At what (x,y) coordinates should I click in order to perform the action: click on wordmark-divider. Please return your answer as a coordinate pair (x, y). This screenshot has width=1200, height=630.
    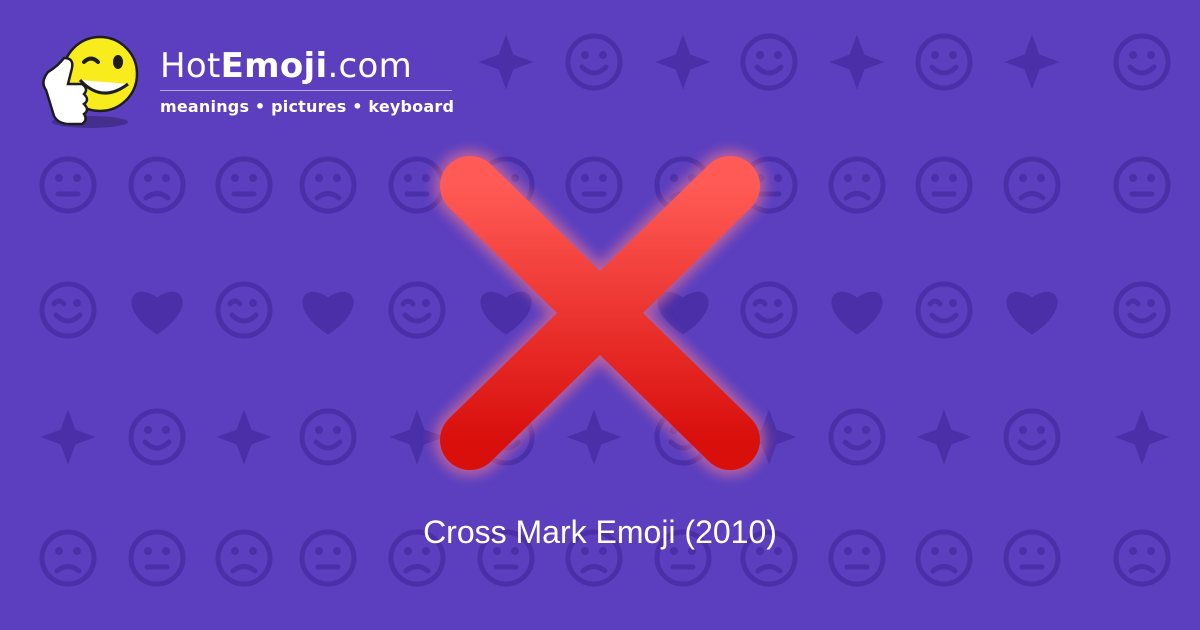
    Looking at the image, I should click on (306, 90).